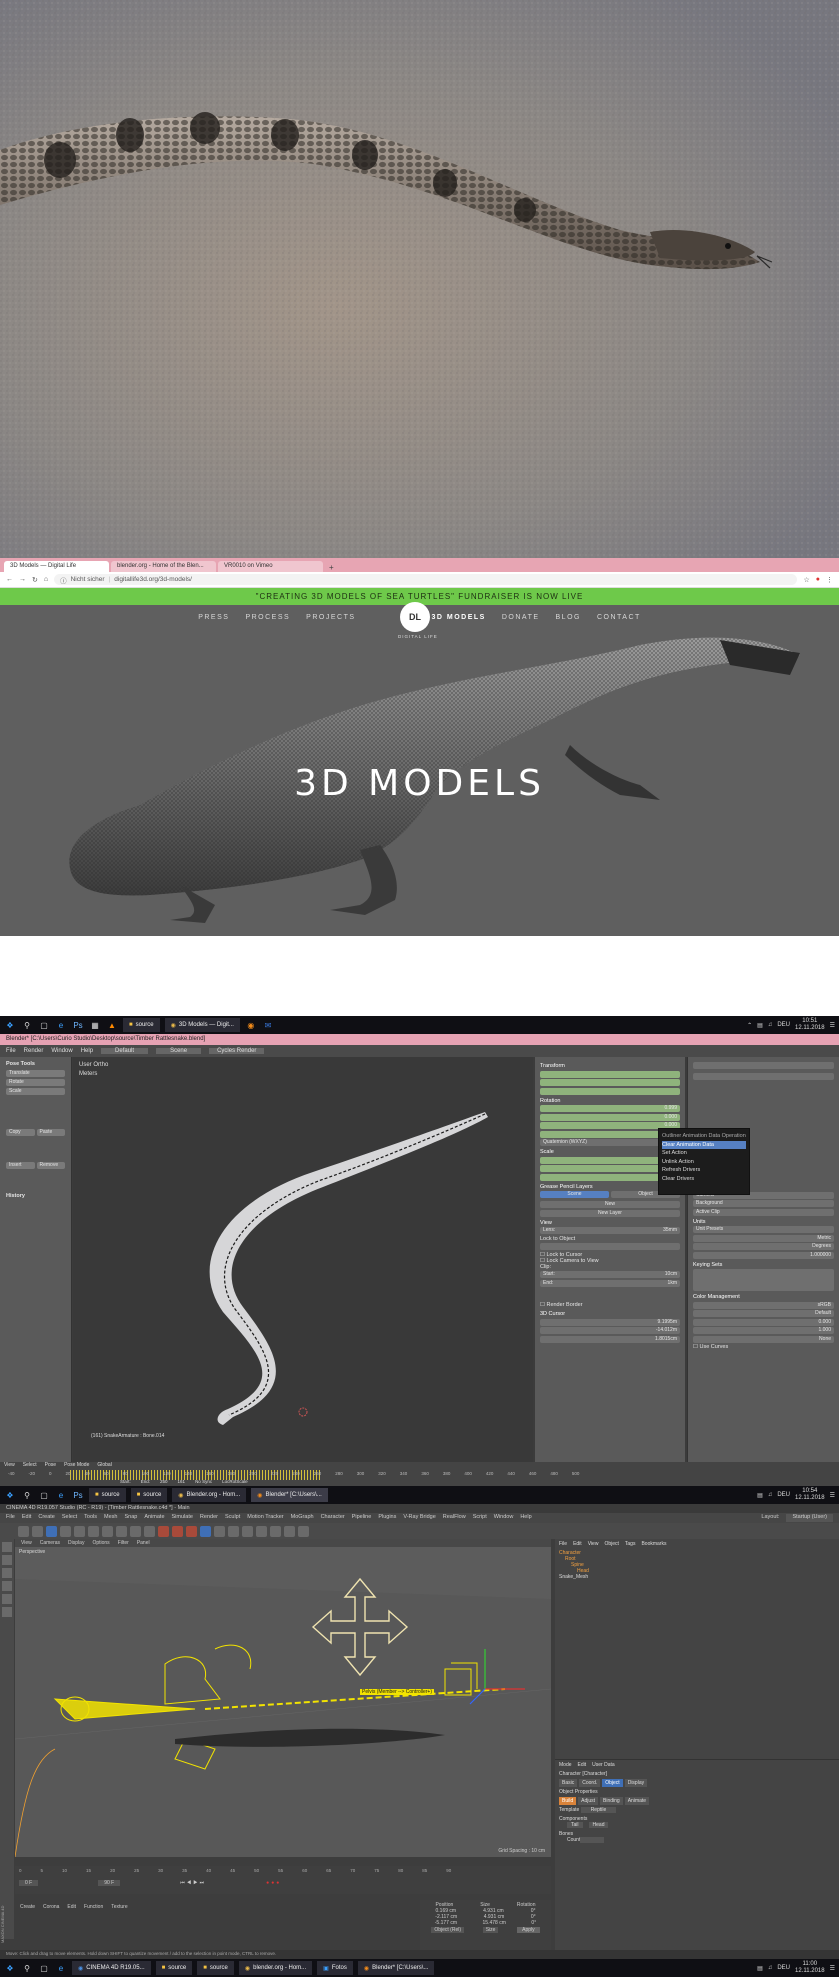 Image resolution: width=839 pixels, height=1977 pixels. Describe the element at coordinates (69, 1518) in the screenshot. I see `c4d-menu-item: Select` at that location.